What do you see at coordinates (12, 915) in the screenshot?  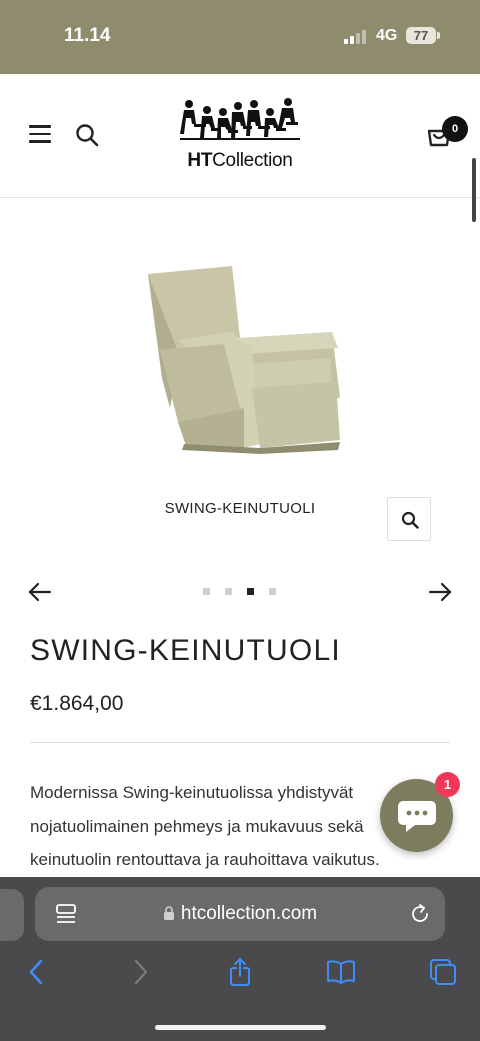 I see `previous-tab-preview` at bounding box center [12, 915].